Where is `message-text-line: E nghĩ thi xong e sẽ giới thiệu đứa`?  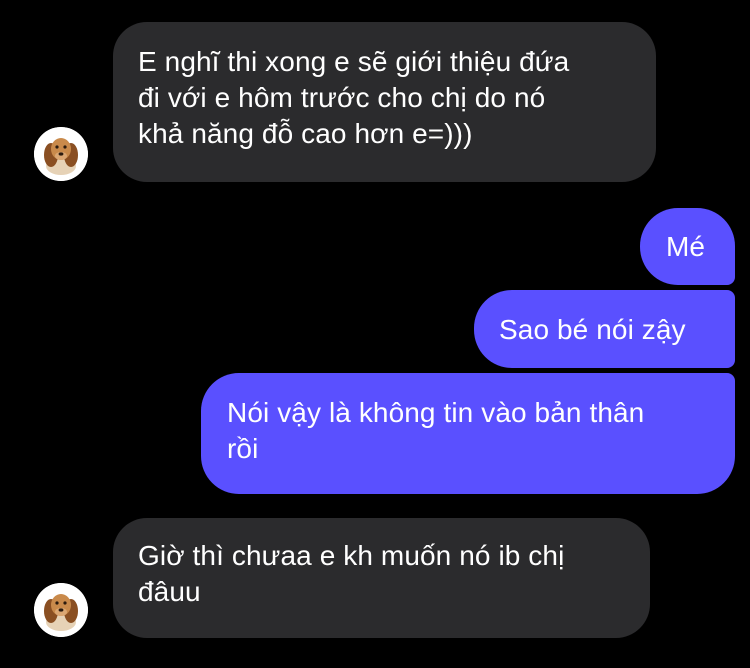
message-text-line: E nghĩ thi xong e sẽ giới thiệu đứa is located at coordinates (354, 61).